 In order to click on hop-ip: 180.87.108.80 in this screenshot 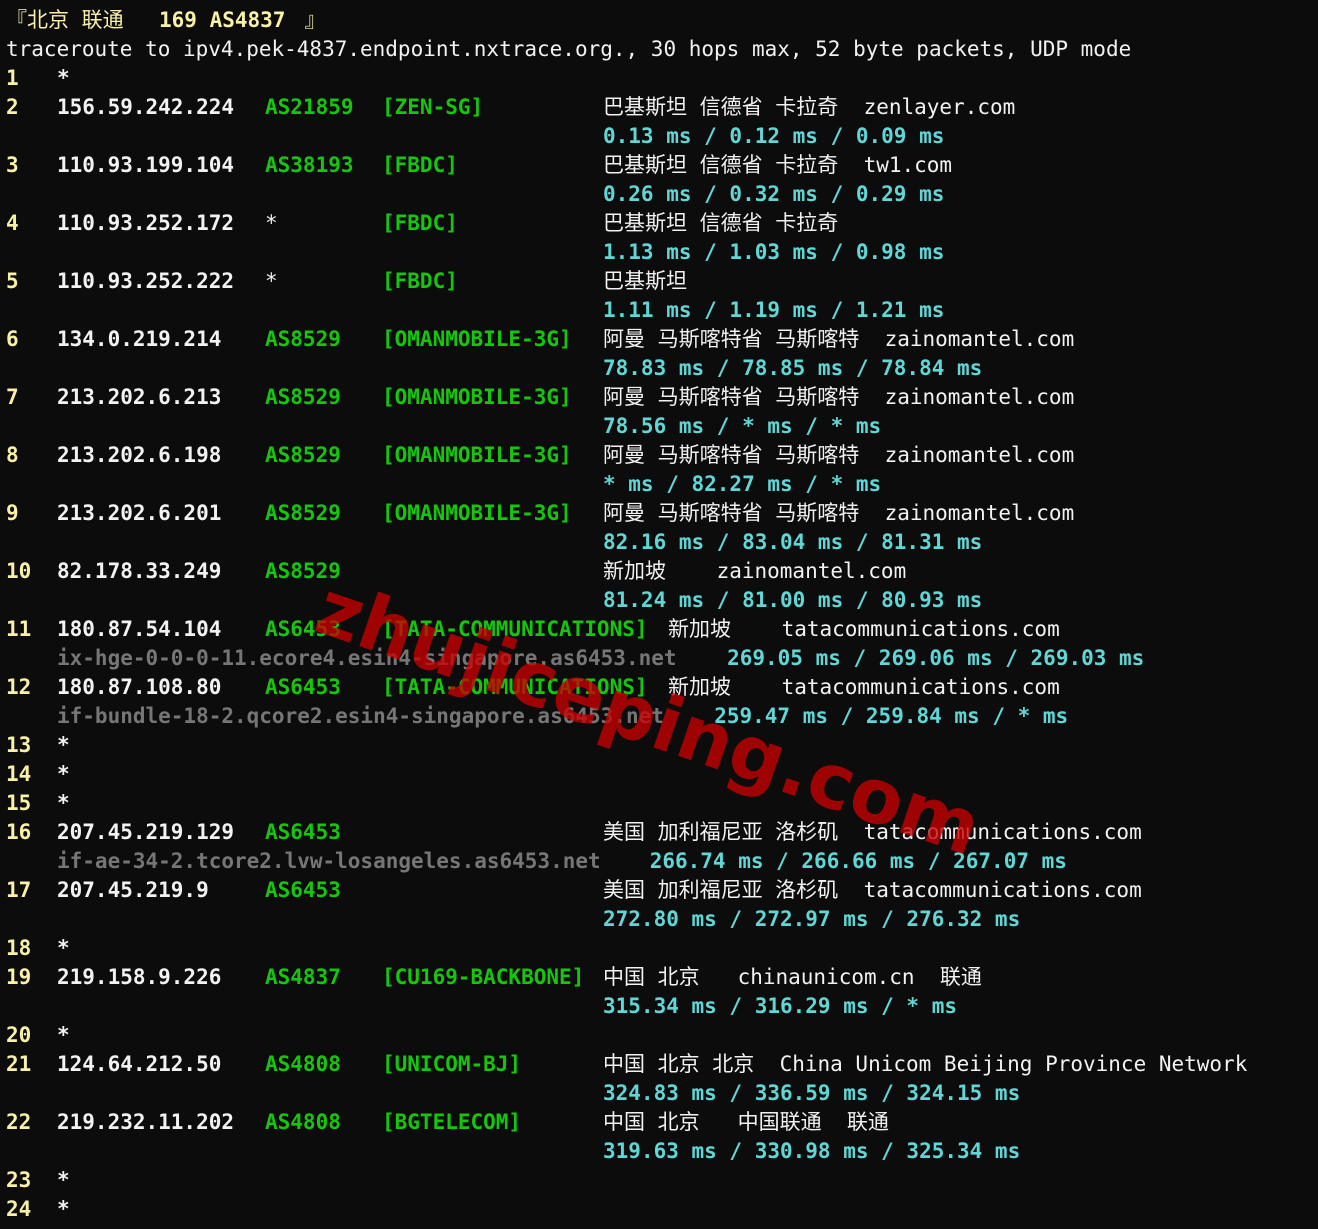, I will do `click(139, 687)`.